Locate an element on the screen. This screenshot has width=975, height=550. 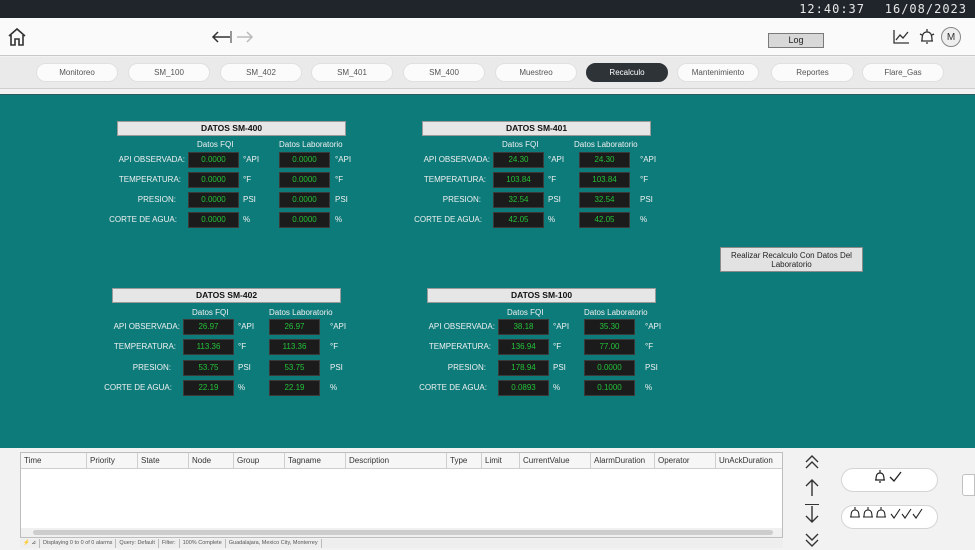
sm402-pres-lab-unit: PSI is located at coordinates (336, 367).